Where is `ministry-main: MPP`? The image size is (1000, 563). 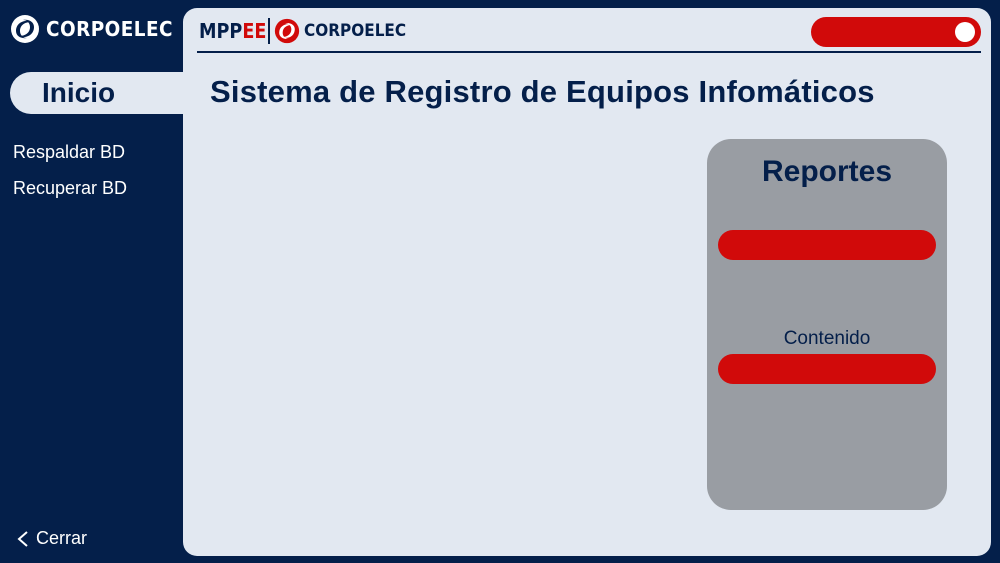
ministry-main: MPP is located at coordinates (221, 31).